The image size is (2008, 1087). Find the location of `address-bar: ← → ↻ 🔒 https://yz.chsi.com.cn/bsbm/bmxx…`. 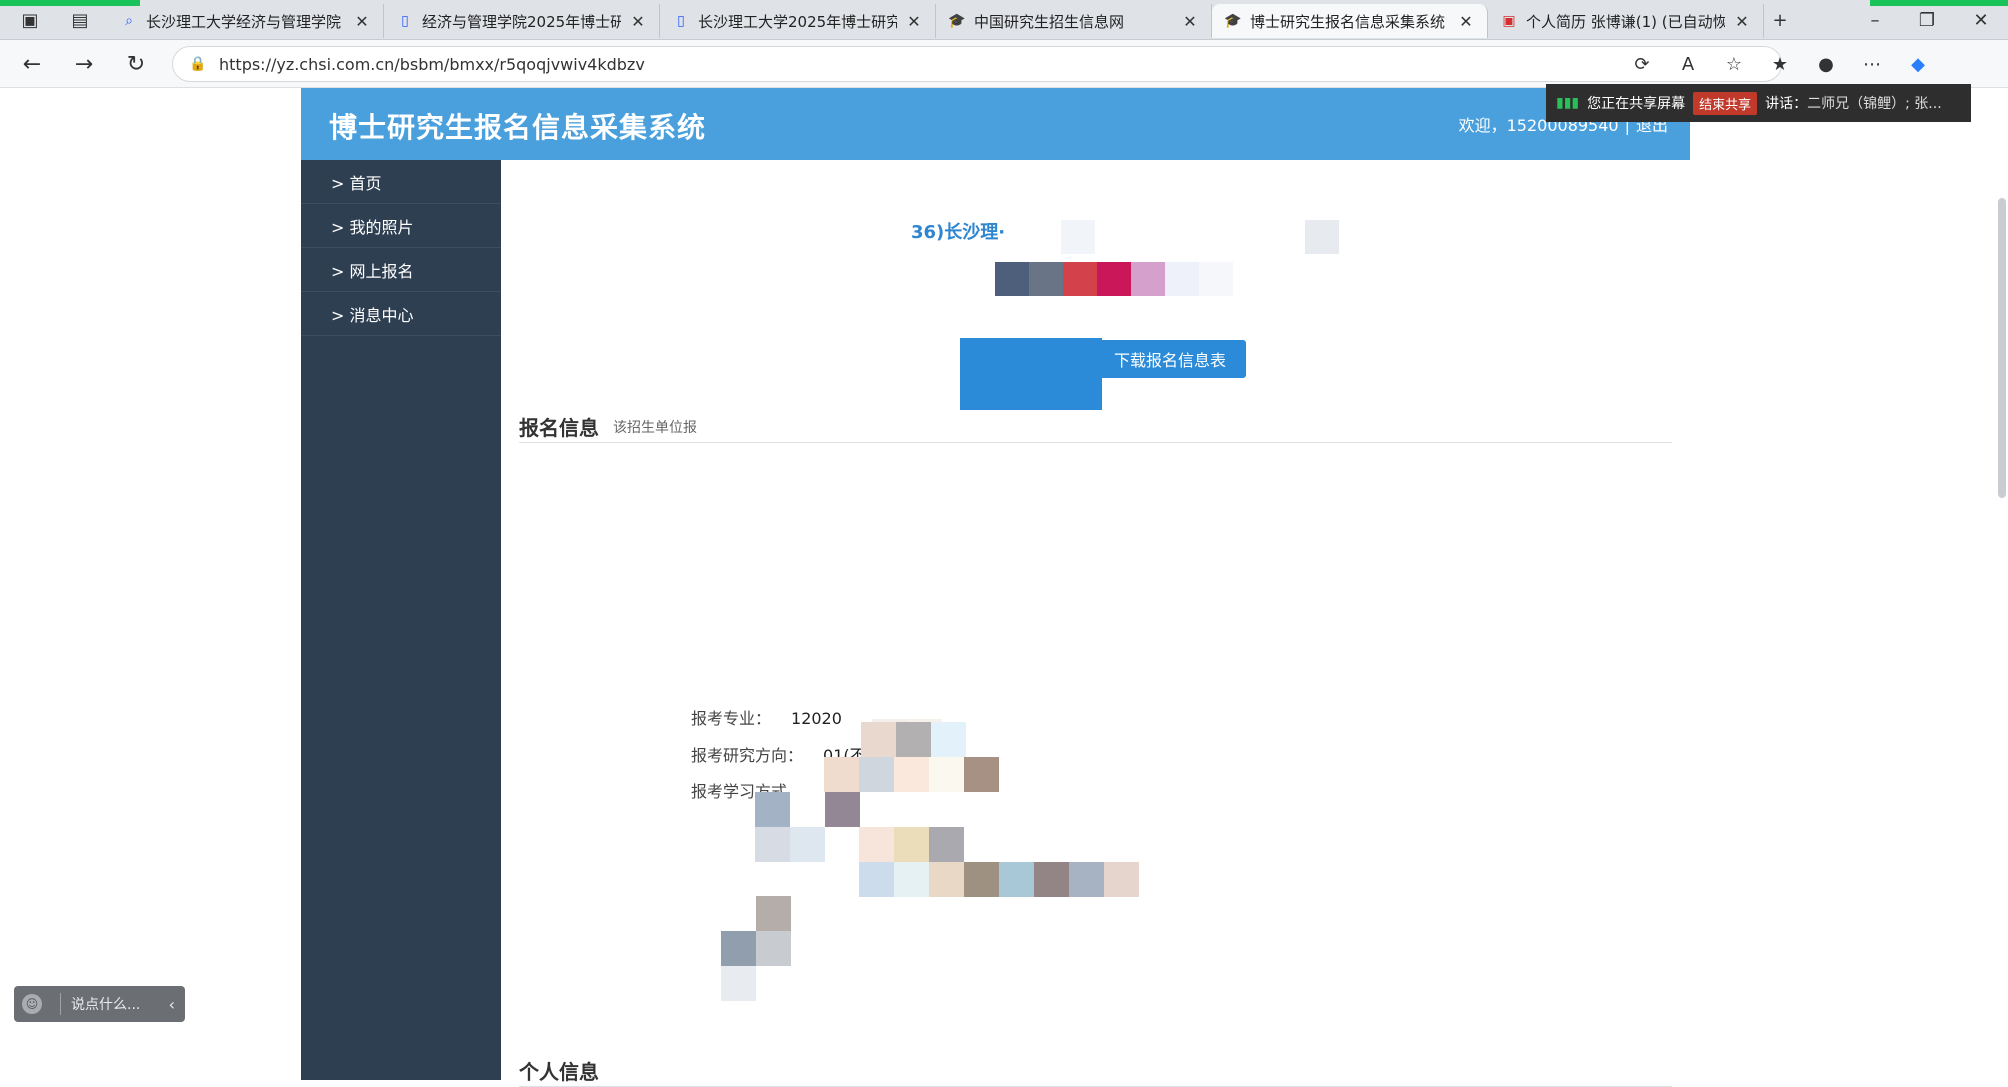

address-bar: ← → ↻ 🔒 https://yz.chsi.com.cn/bsbm/bmxx… is located at coordinates (1004, 64).